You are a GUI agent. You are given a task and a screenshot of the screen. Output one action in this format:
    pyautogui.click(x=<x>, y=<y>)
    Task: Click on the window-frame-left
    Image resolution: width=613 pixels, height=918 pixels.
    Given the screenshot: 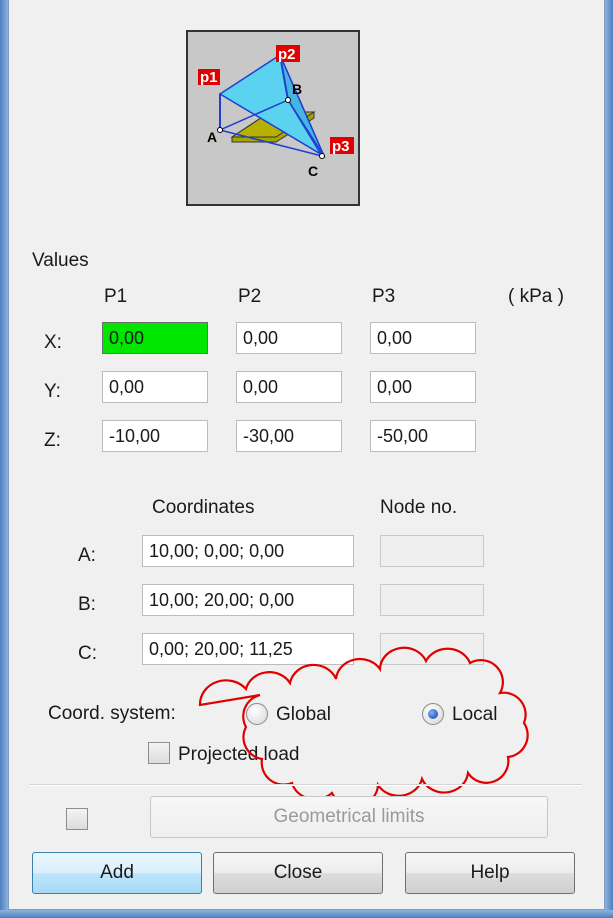 What is the action you would take?
    pyautogui.click(x=4, y=459)
    